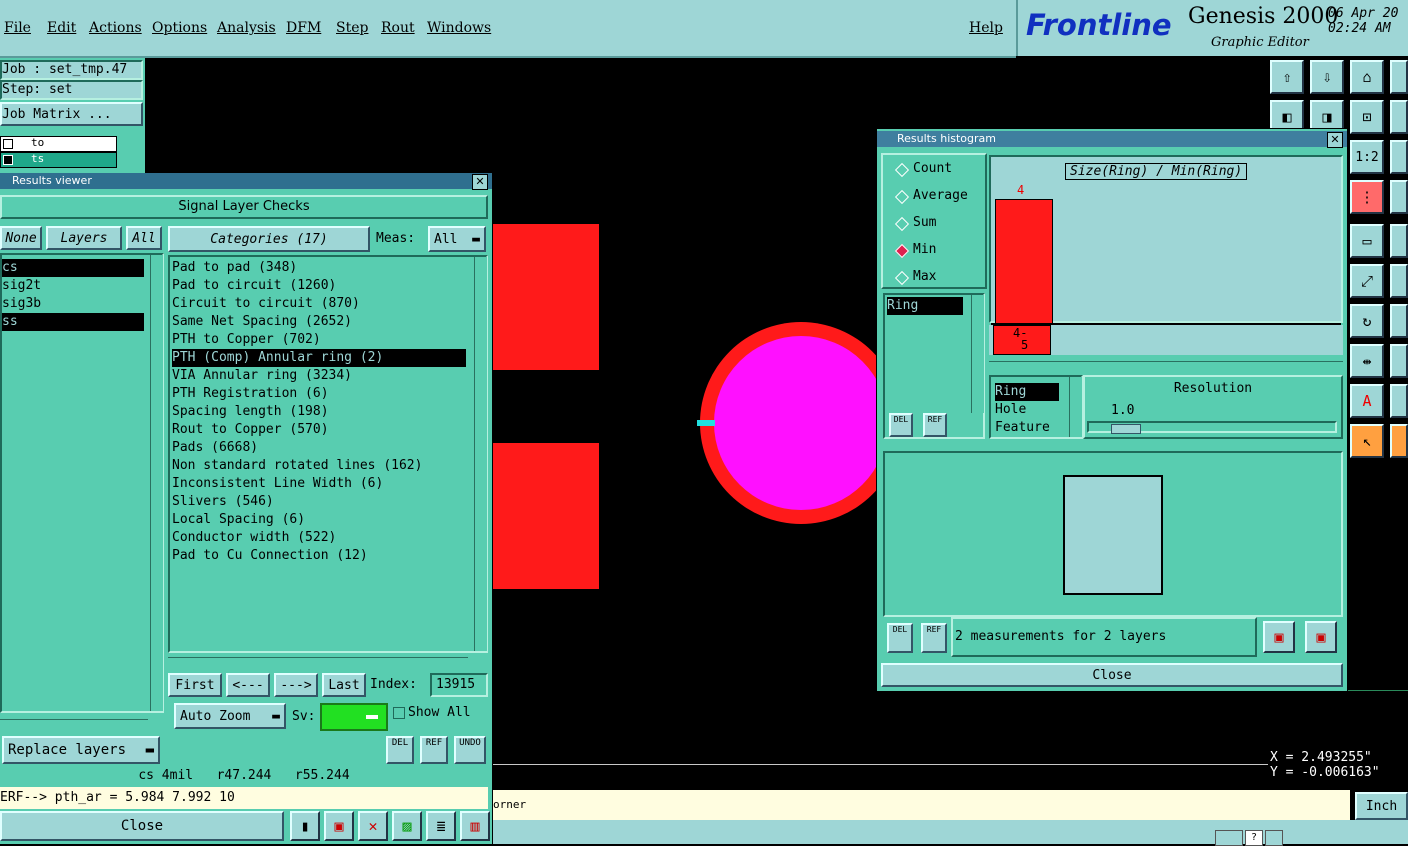 This screenshot has width=1408, height=846. I want to click on meas-dropdown: All ▬, so click(457, 239).